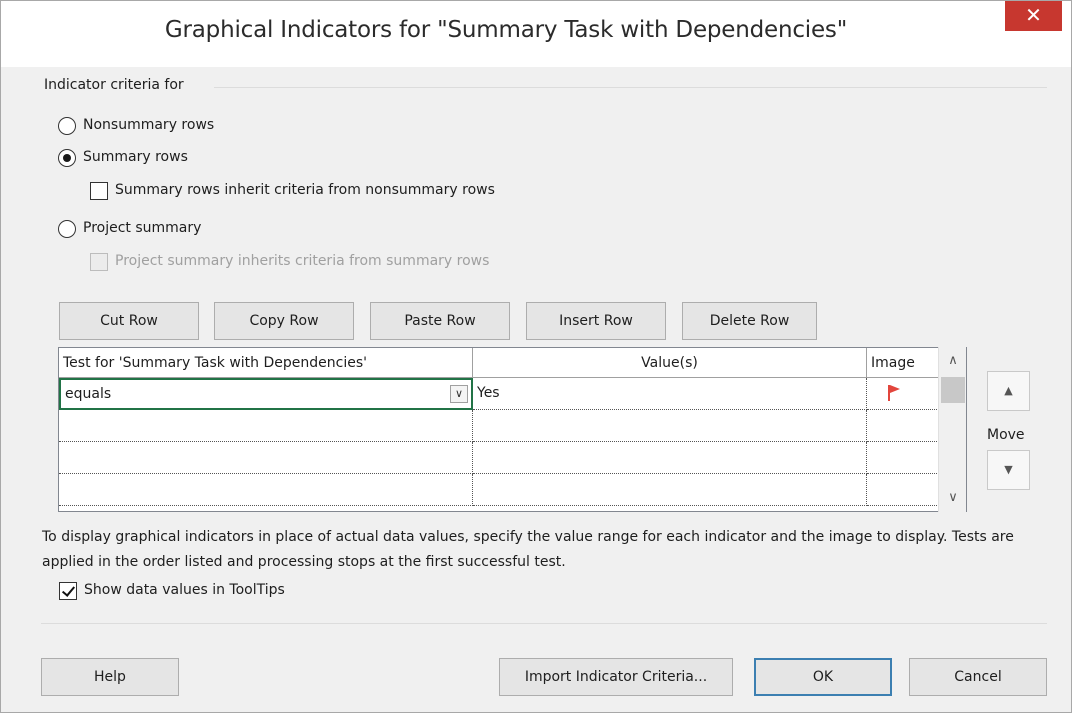 This screenshot has width=1072, height=713. I want to click on project-inherit-checkbox, so click(99, 262).